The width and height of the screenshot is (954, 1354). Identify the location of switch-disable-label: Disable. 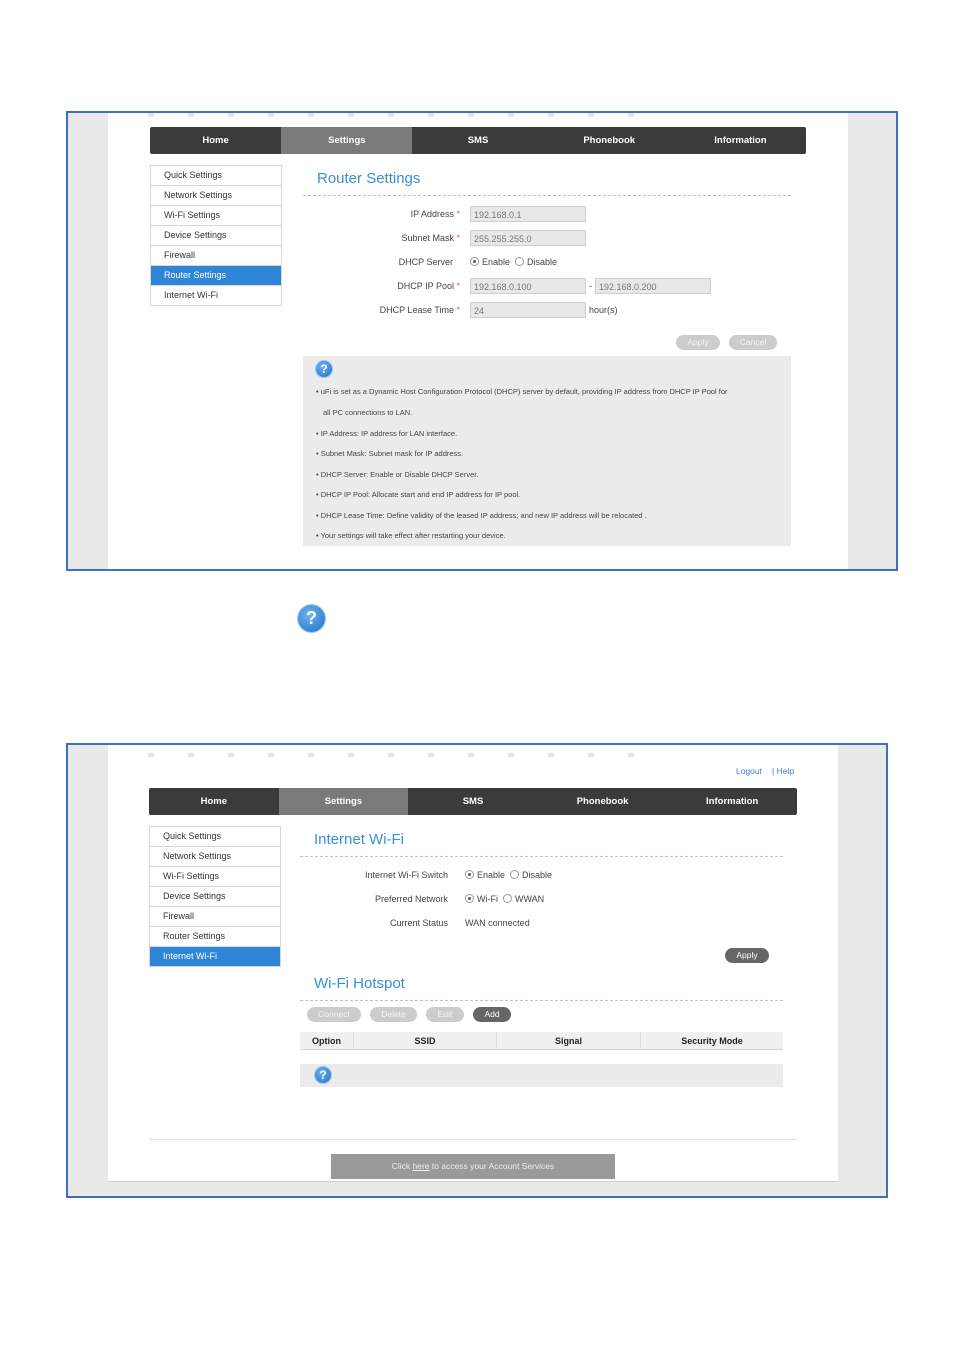
(537, 875).